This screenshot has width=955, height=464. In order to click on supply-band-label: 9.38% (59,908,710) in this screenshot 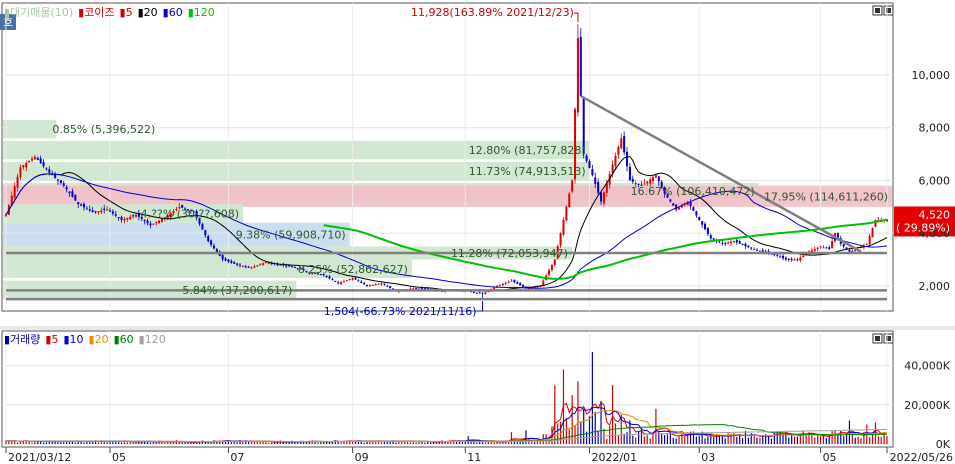, I will do `click(291, 235)`.